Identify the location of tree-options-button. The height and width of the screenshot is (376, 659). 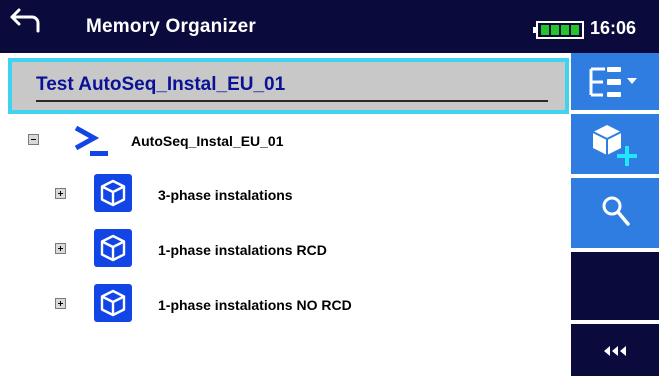
(615, 81).